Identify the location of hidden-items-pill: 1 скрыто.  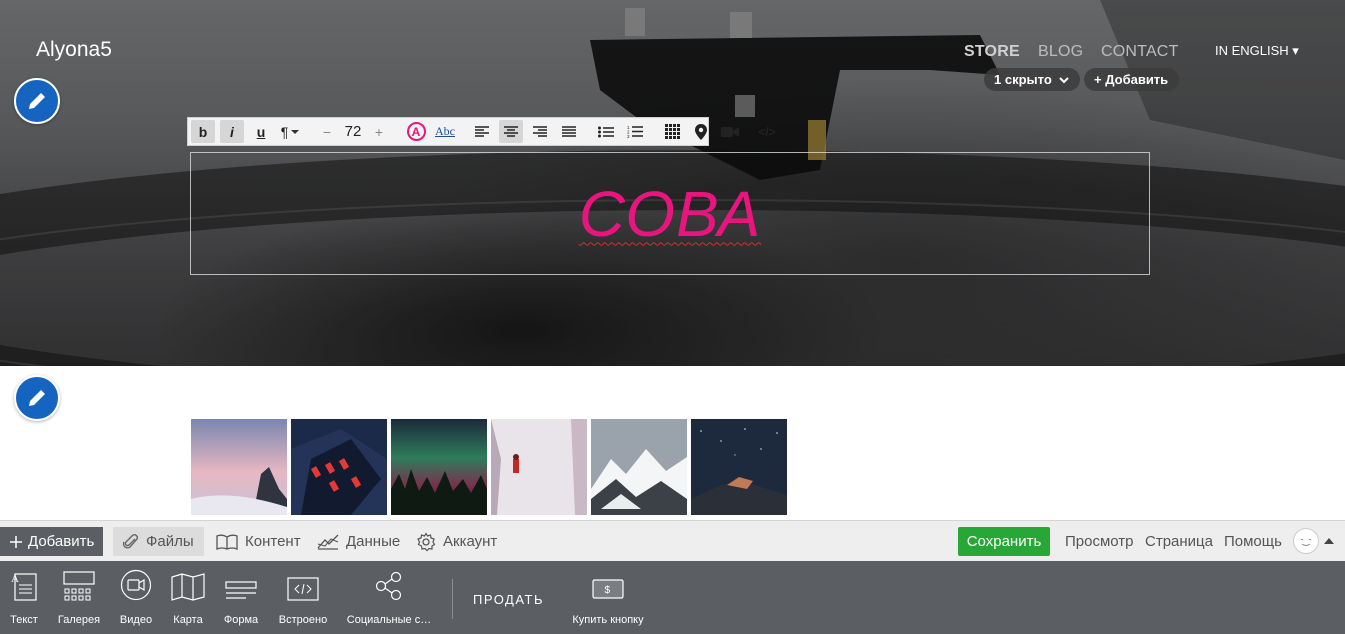
(1032, 79).